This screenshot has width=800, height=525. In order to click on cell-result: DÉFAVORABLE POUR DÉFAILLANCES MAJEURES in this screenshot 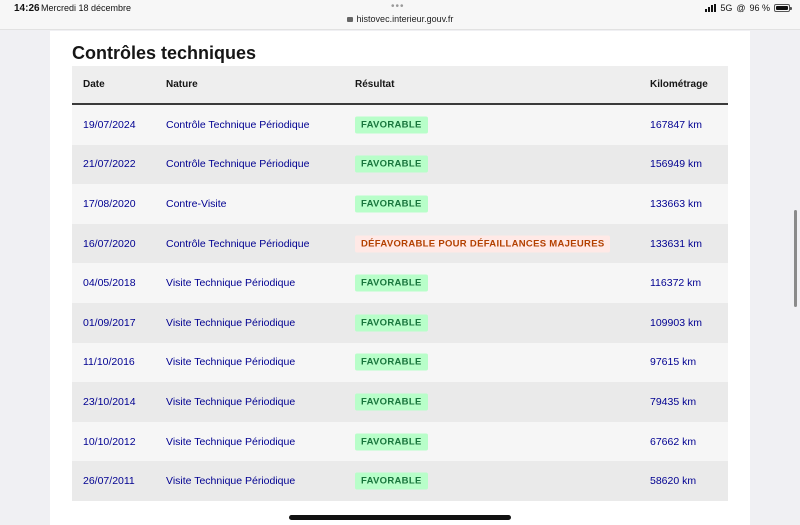, I will do `click(483, 244)`.